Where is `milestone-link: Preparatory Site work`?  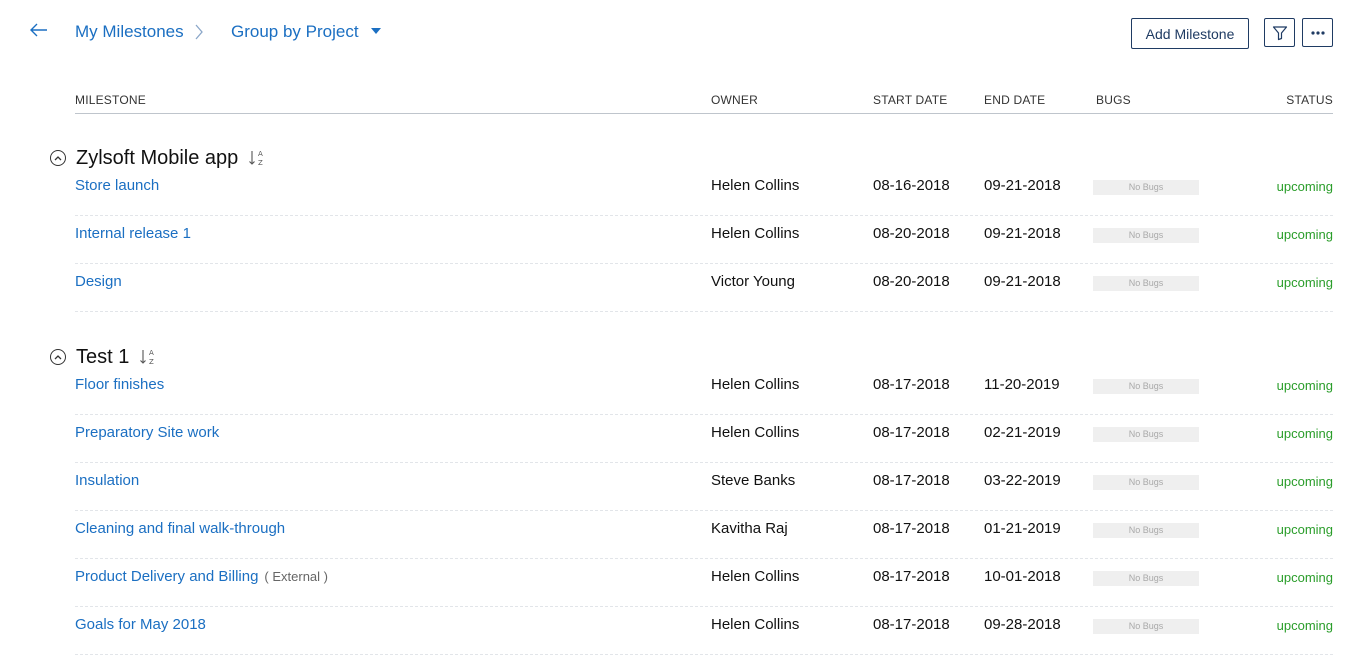
milestone-link: Preparatory Site work is located at coordinates (147, 432).